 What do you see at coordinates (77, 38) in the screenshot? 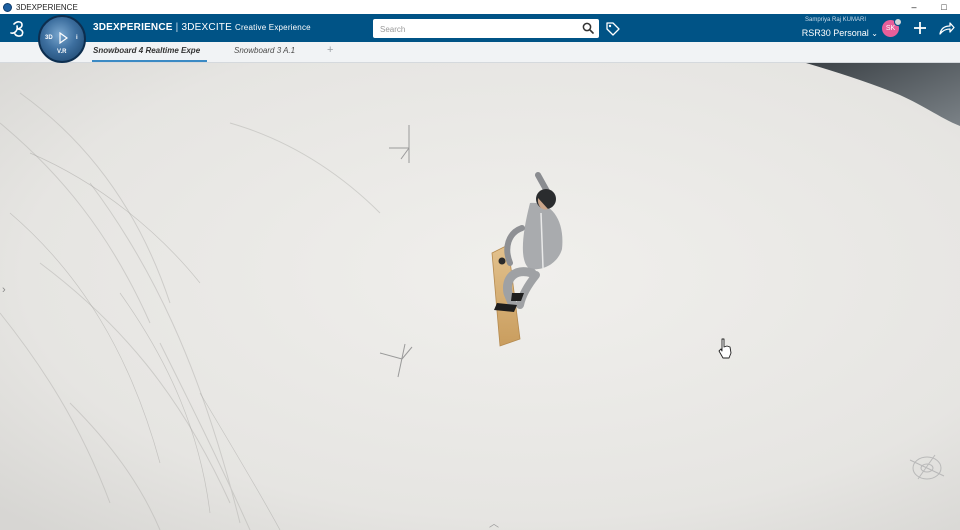
I see `compass-i-label: i` at bounding box center [77, 38].